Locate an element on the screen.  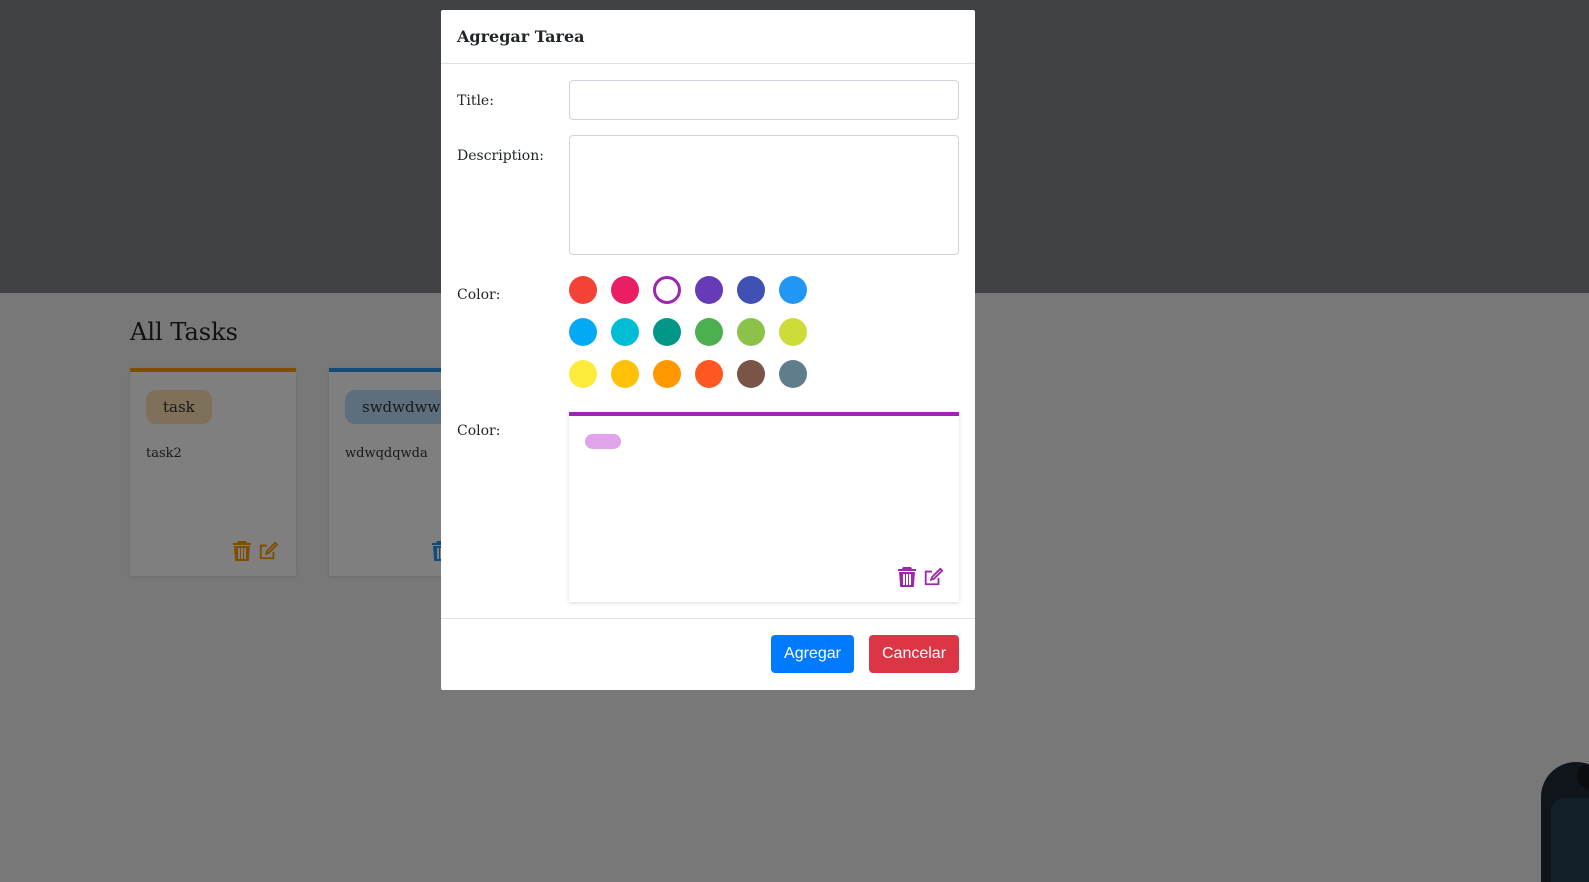
modal-header: Agregar Tarea is located at coordinates (708, 37).